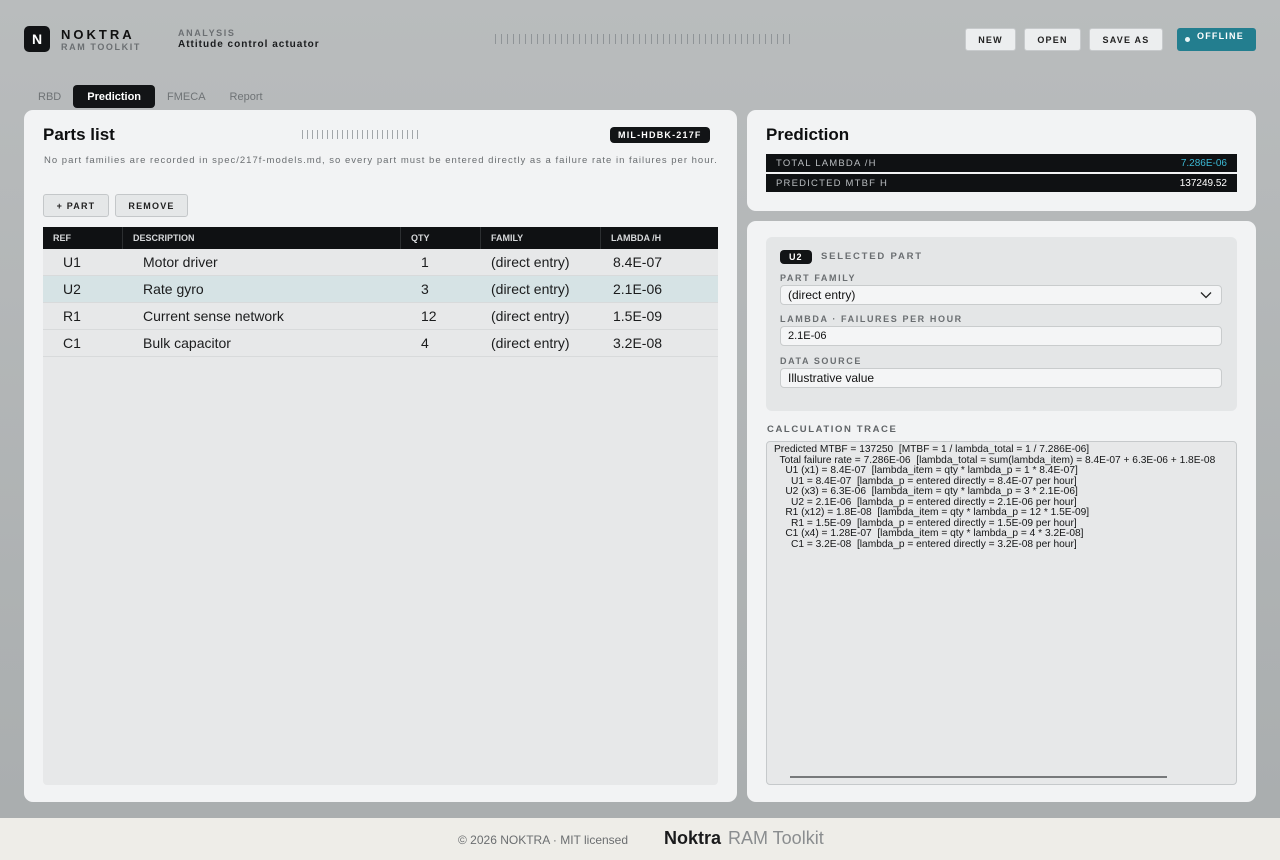 This screenshot has width=1280, height=860. What do you see at coordinates (638, 343) in the screenshot?
I see `cell-lambda: 3.2E-08` at bounding box center [638, 343].